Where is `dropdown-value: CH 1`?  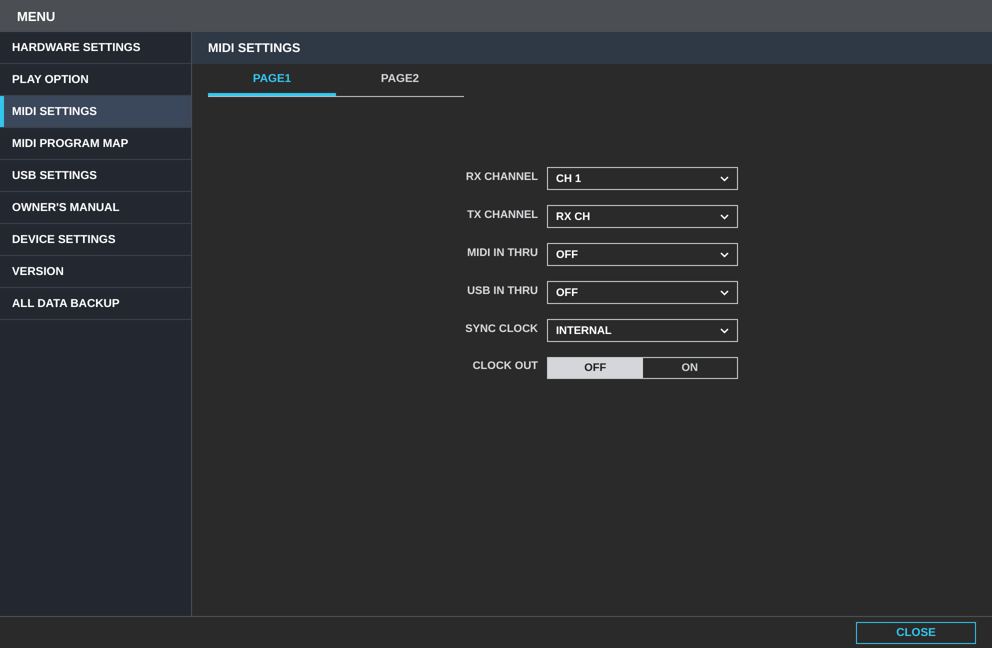 dropdown-value: CH 1 is located at coordinates (569, 178).